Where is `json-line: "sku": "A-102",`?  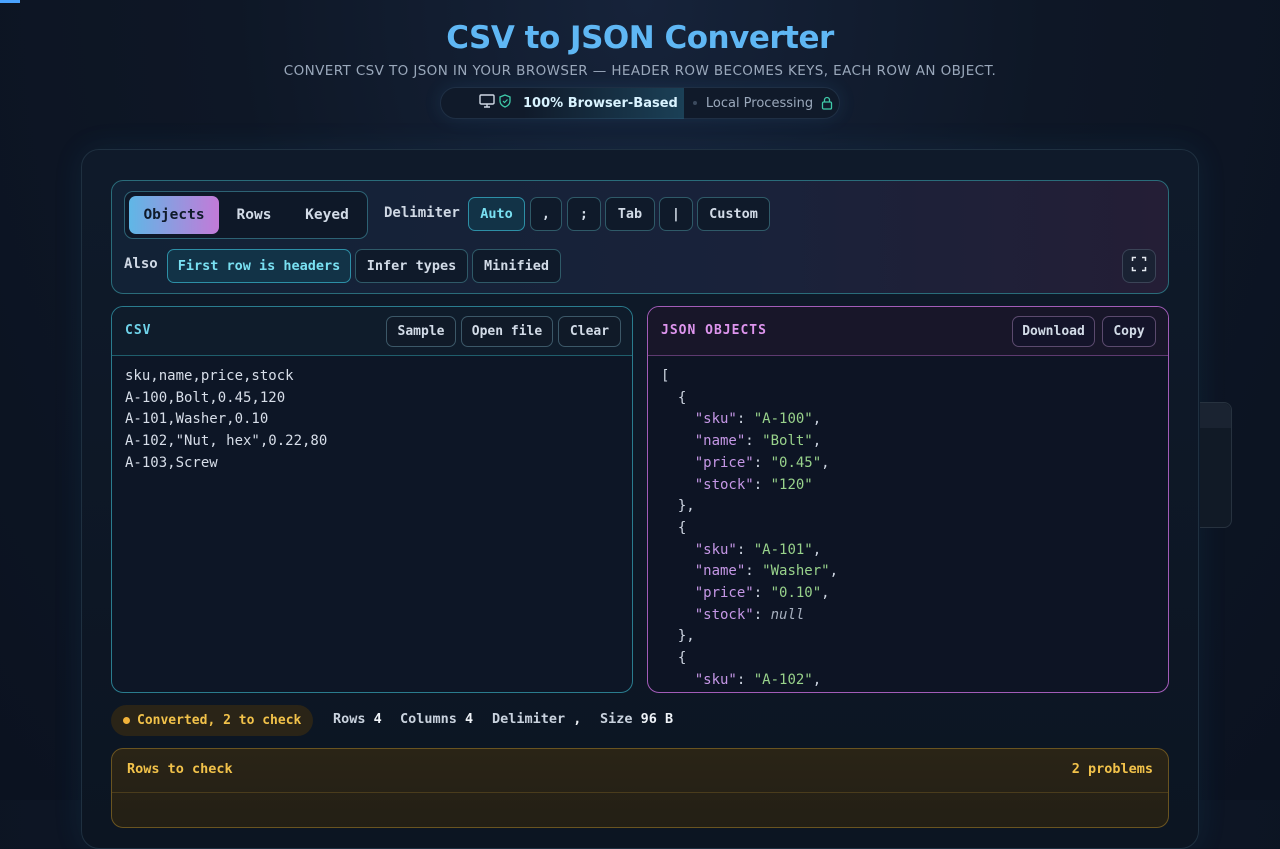 json-line: "sku": "A-102", is located at coordinates (749, 681).